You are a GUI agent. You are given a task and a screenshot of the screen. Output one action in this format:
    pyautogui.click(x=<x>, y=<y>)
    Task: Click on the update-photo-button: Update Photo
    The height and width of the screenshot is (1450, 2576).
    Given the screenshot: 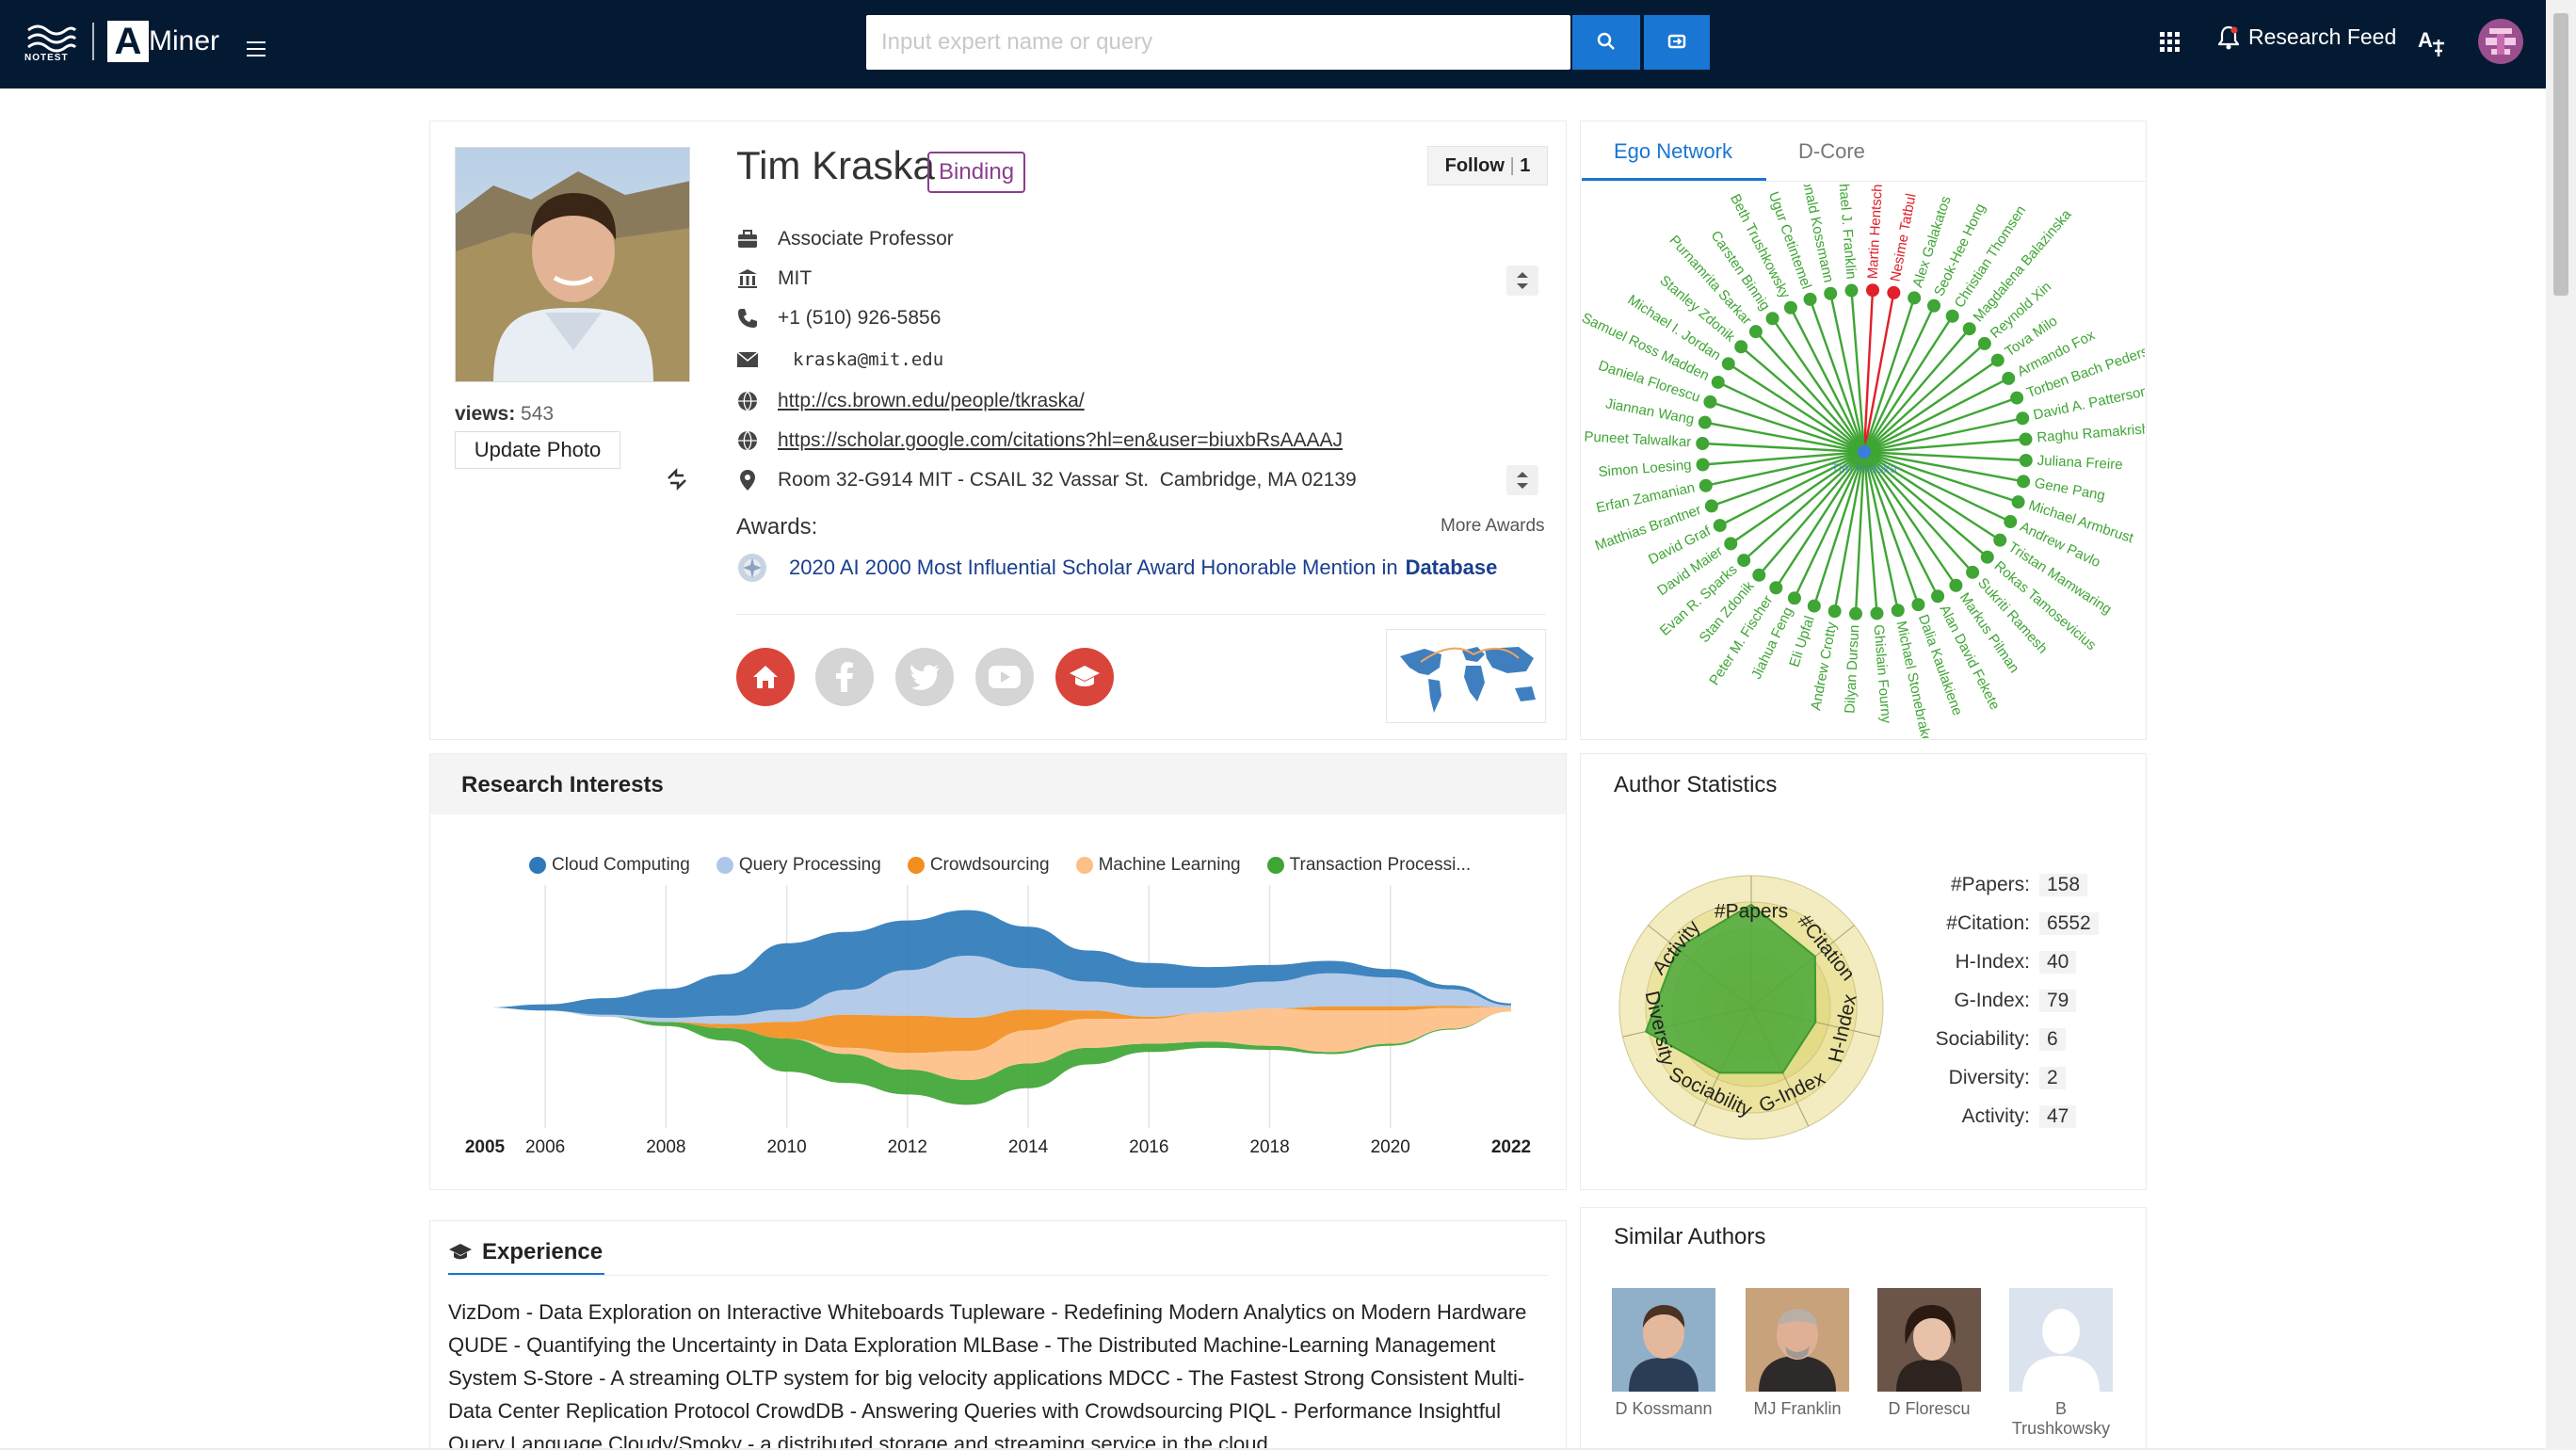 What is the action you would take?
    pyautogui.click(x=537, y=450)
    